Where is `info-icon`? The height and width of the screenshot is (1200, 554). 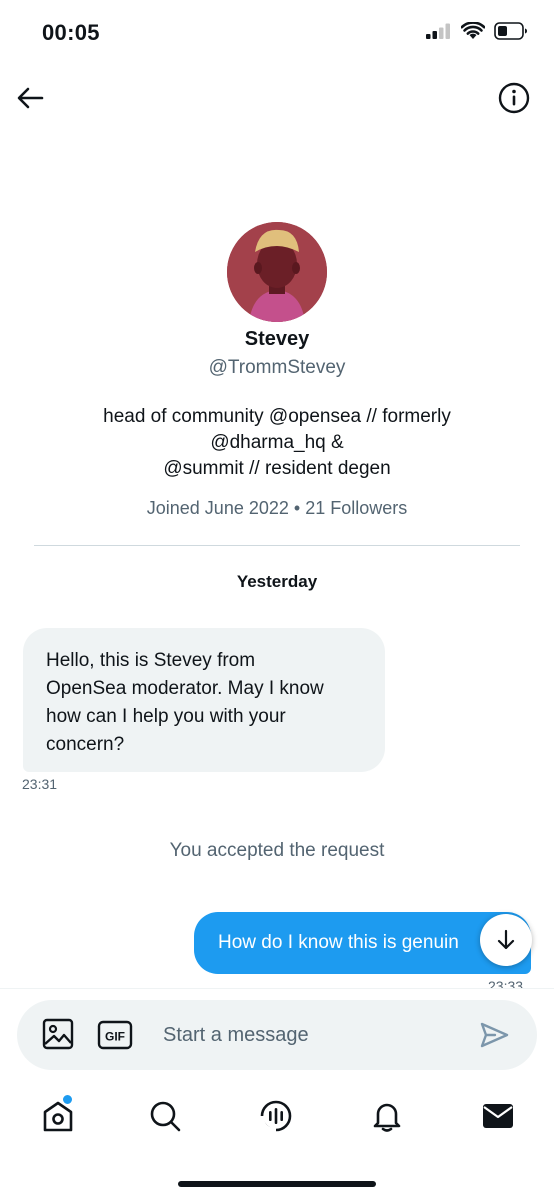 info-icon is located at coordinates (514, 98).